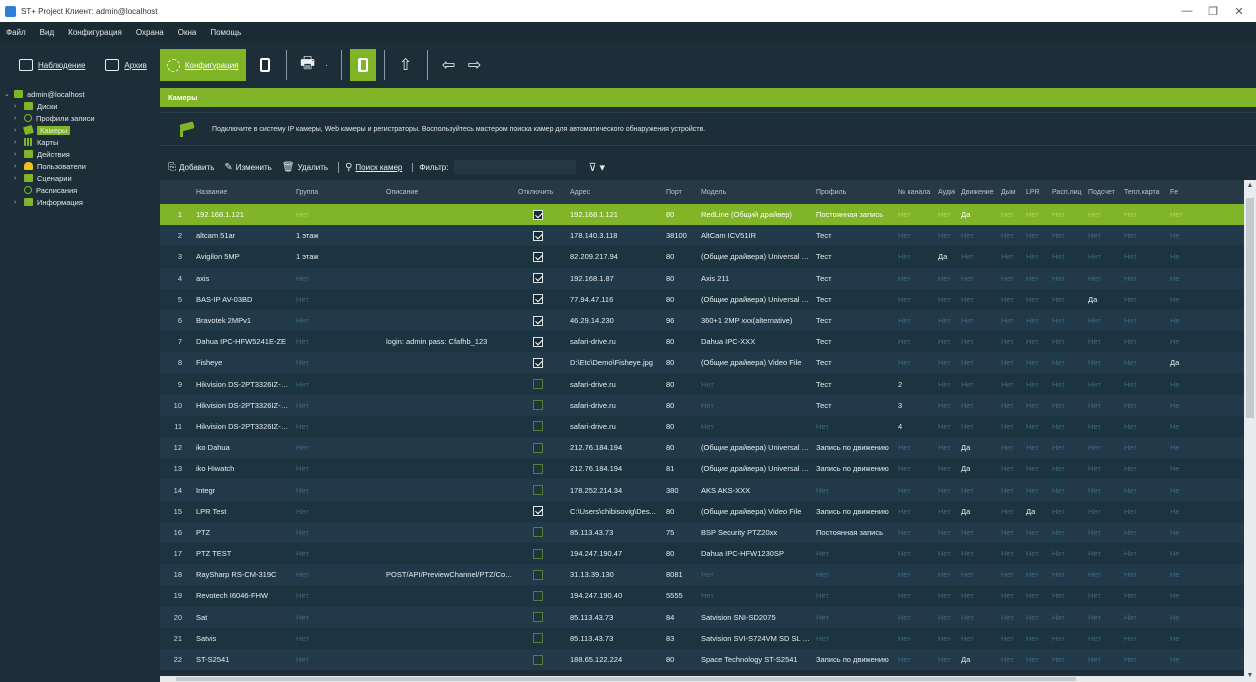 The image size is (1256, 682). What do you see at coordinates (80, 154) in the screenshot?
I see `tree-item-actions: › Действия` at bounding box center [80, 154].